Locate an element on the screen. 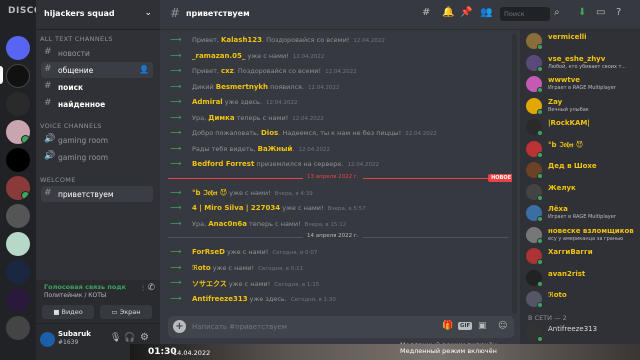 The image size is (640, 360). member-item: Лёха Играет в RAGE Multiplayer is located at coordinates (582, 213).